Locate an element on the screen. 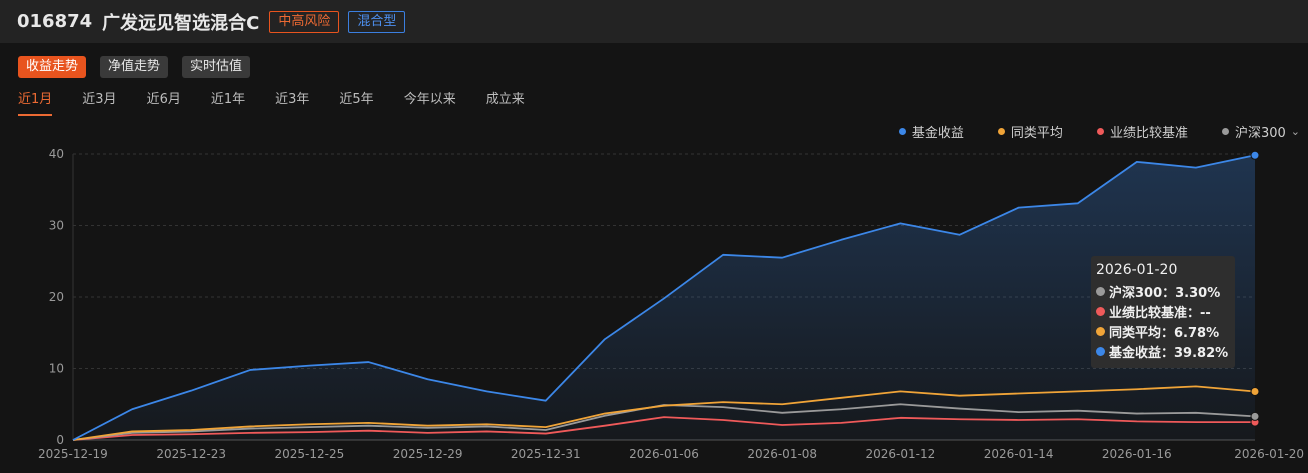 The image size is (1308, 473). tooltip-text: 基金收益：39.82% is located at coordinates (1169, 353).